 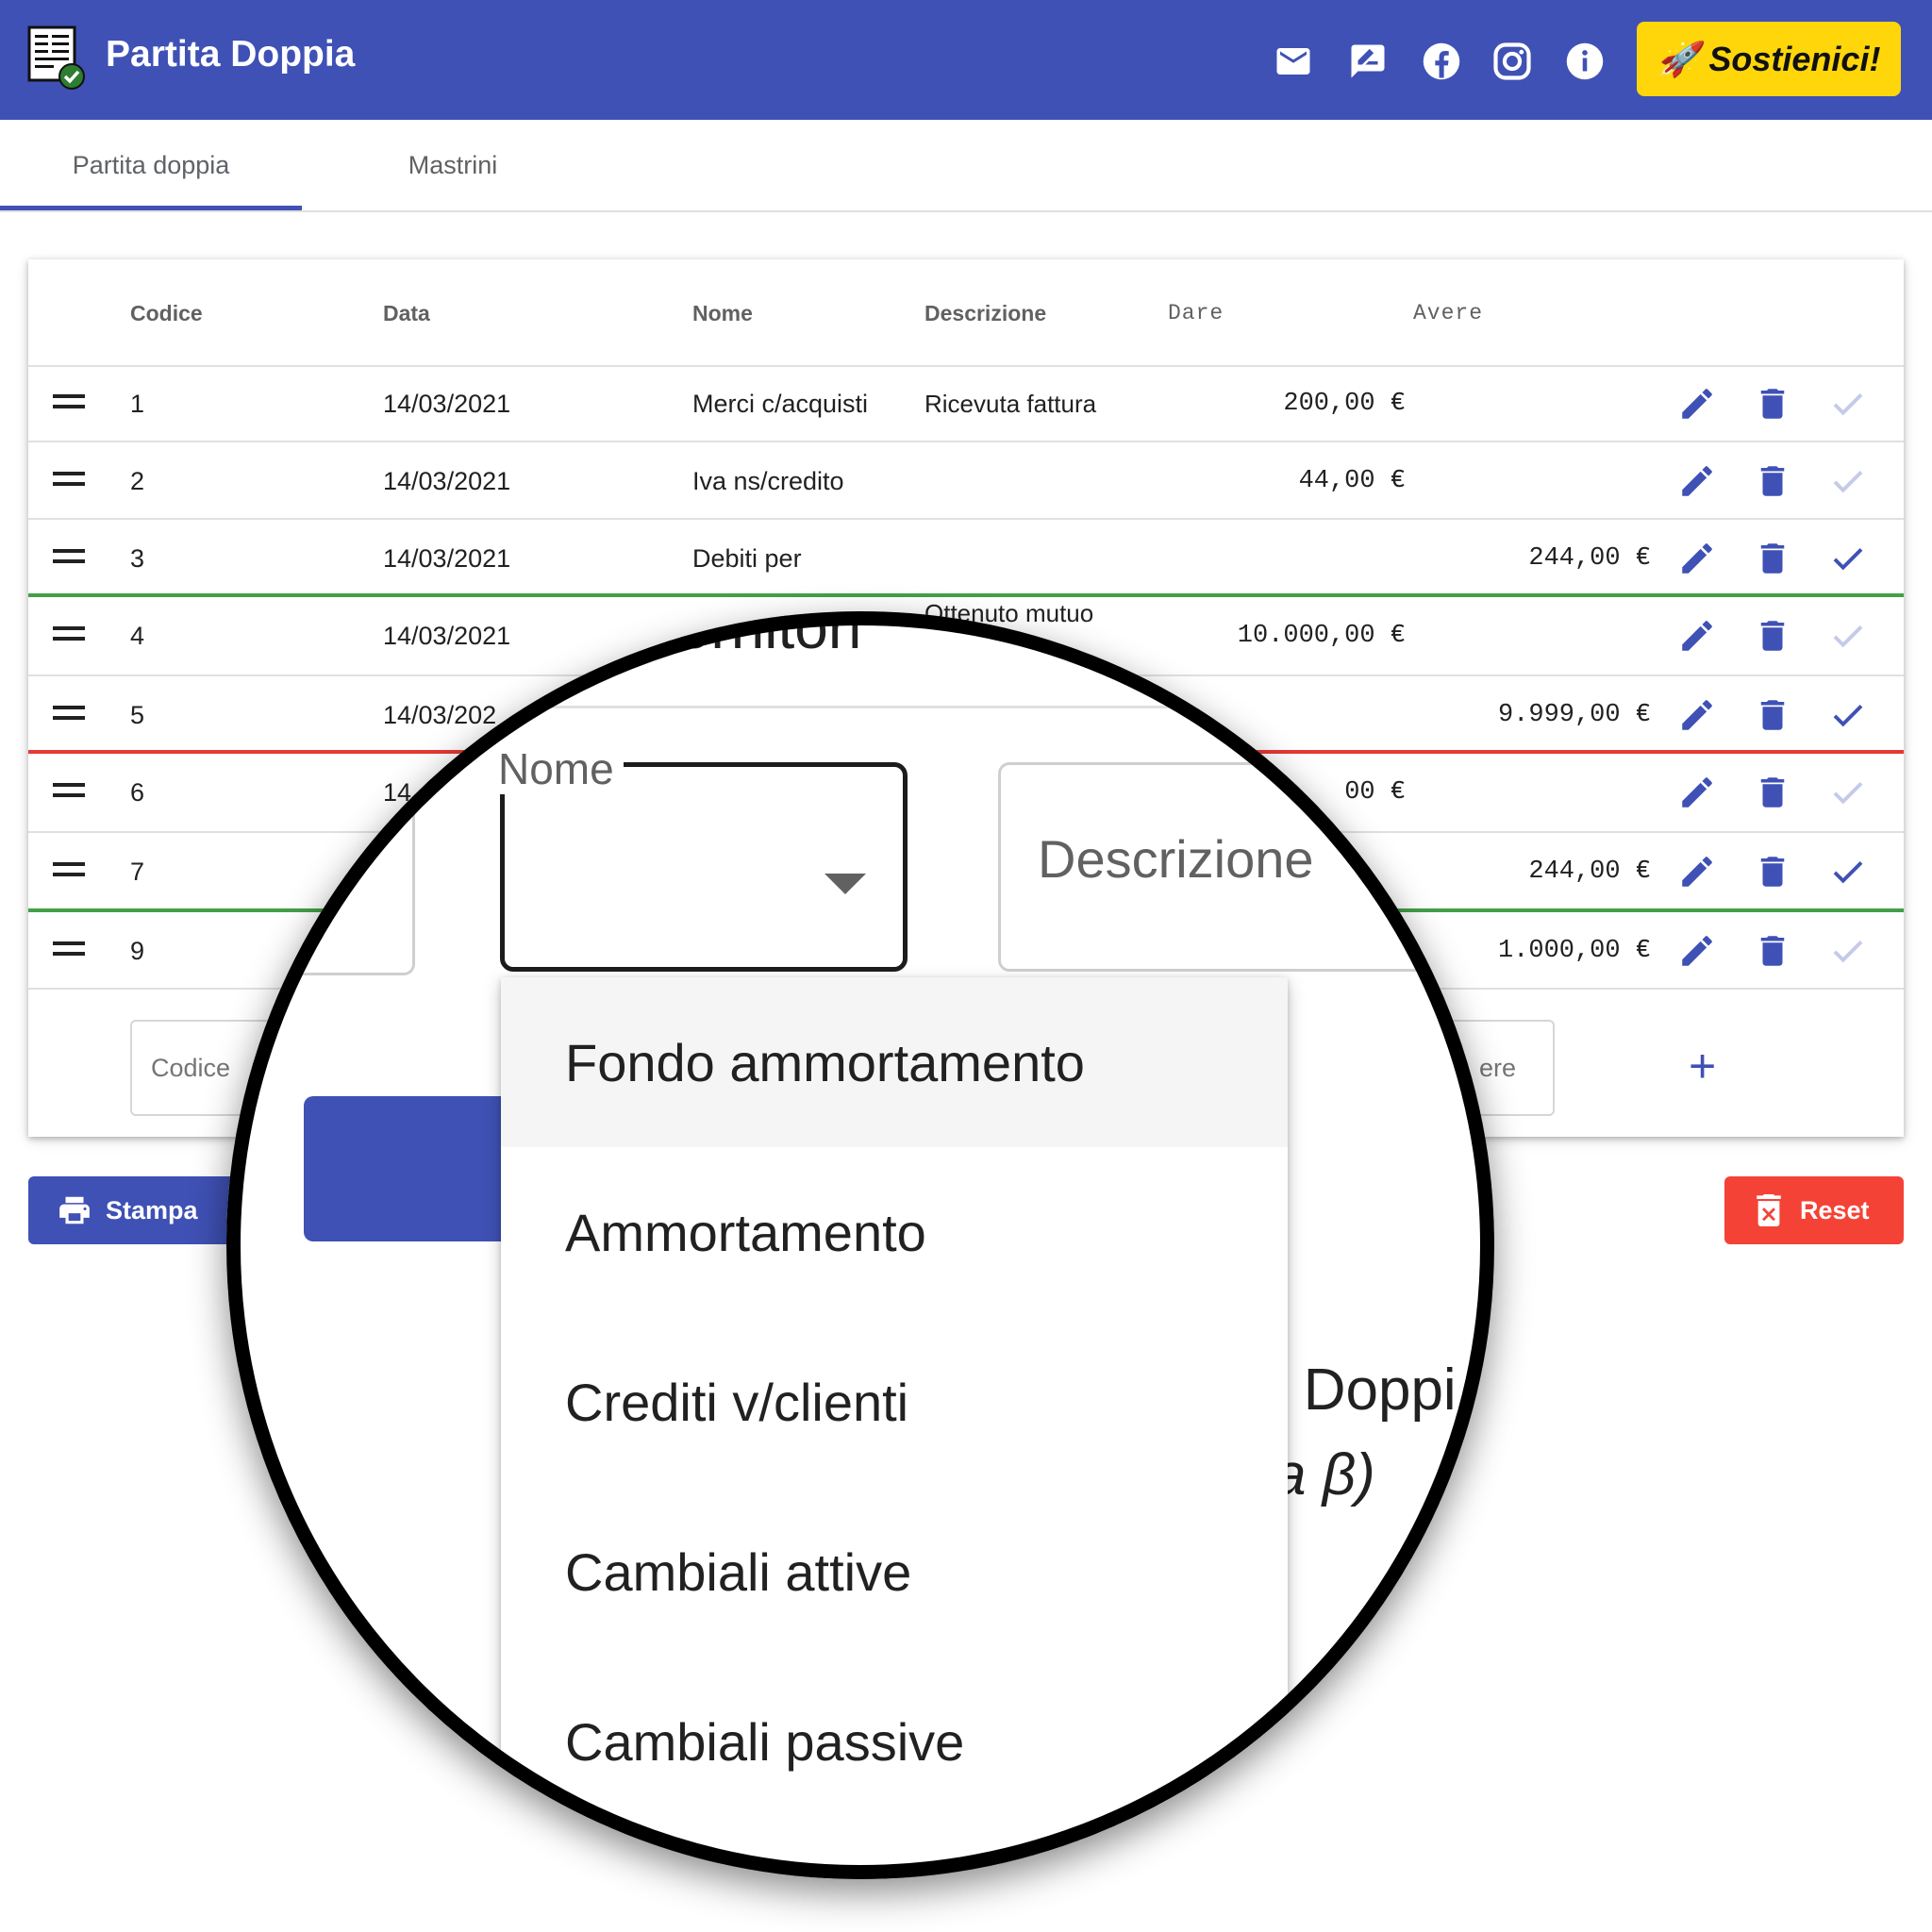 I want to click on cell-avere: 9.999,00 €, so click(x=1574, y=715).